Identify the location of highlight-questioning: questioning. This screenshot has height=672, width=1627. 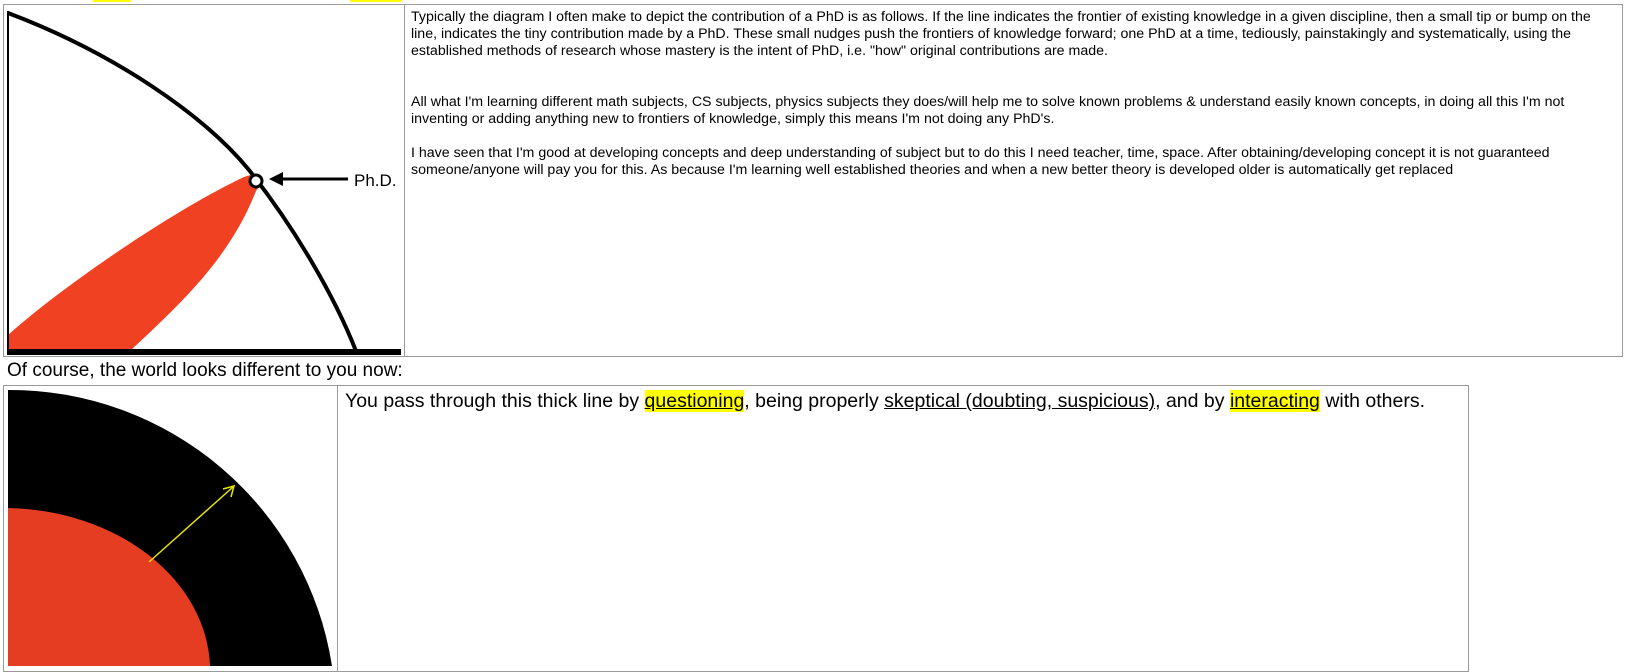
(694, 401).